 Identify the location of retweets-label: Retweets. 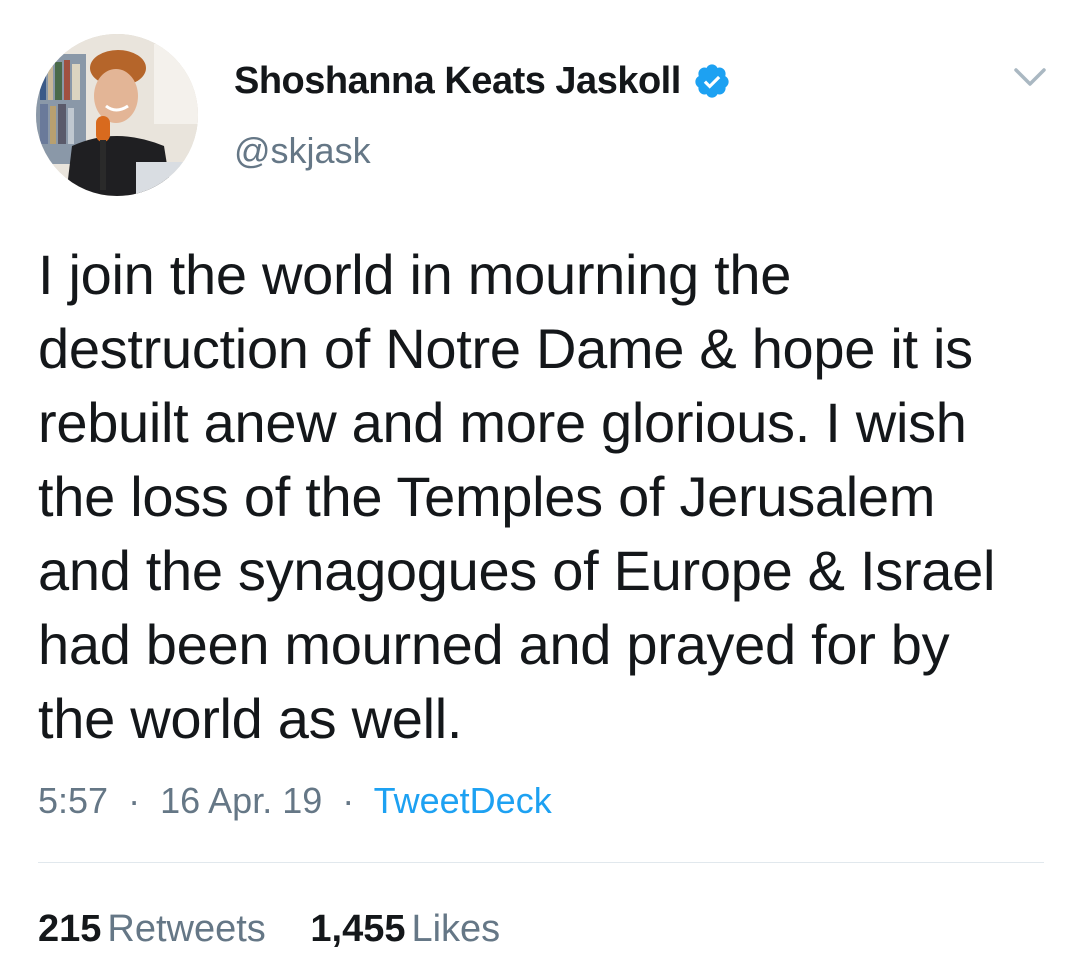
(186, 929).